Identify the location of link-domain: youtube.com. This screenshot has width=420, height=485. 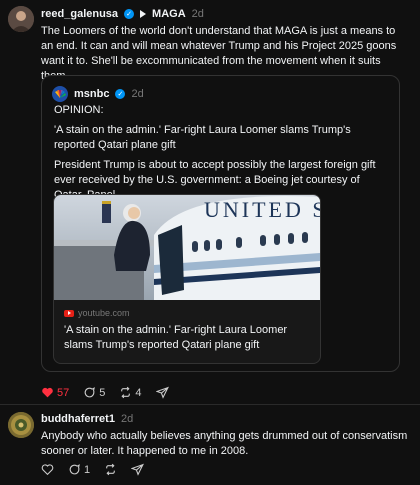
(104, 313).